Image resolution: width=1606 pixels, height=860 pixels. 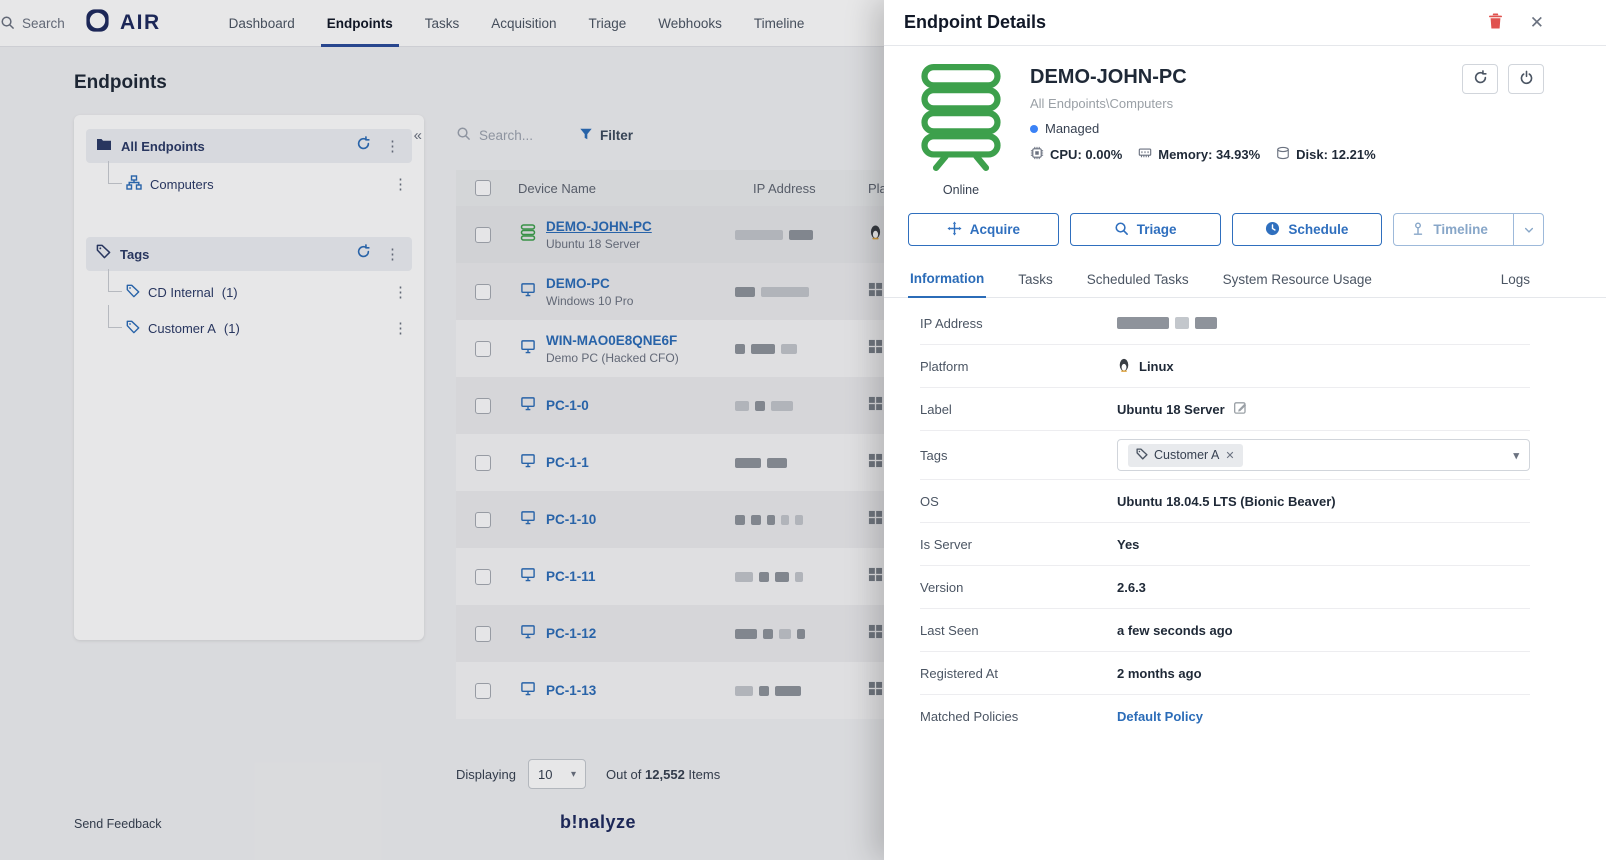 What do you see at coordinates (571, 633) in the screenshot?
I see `device-name-link: PC-1-12` at bounding box center [571, 633].